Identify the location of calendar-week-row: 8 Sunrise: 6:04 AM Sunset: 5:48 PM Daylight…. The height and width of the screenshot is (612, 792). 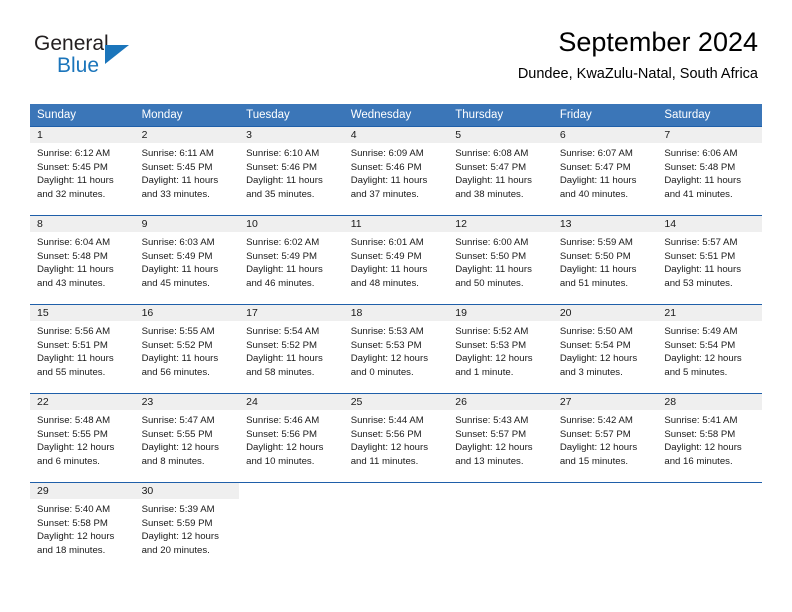
(396, 260).